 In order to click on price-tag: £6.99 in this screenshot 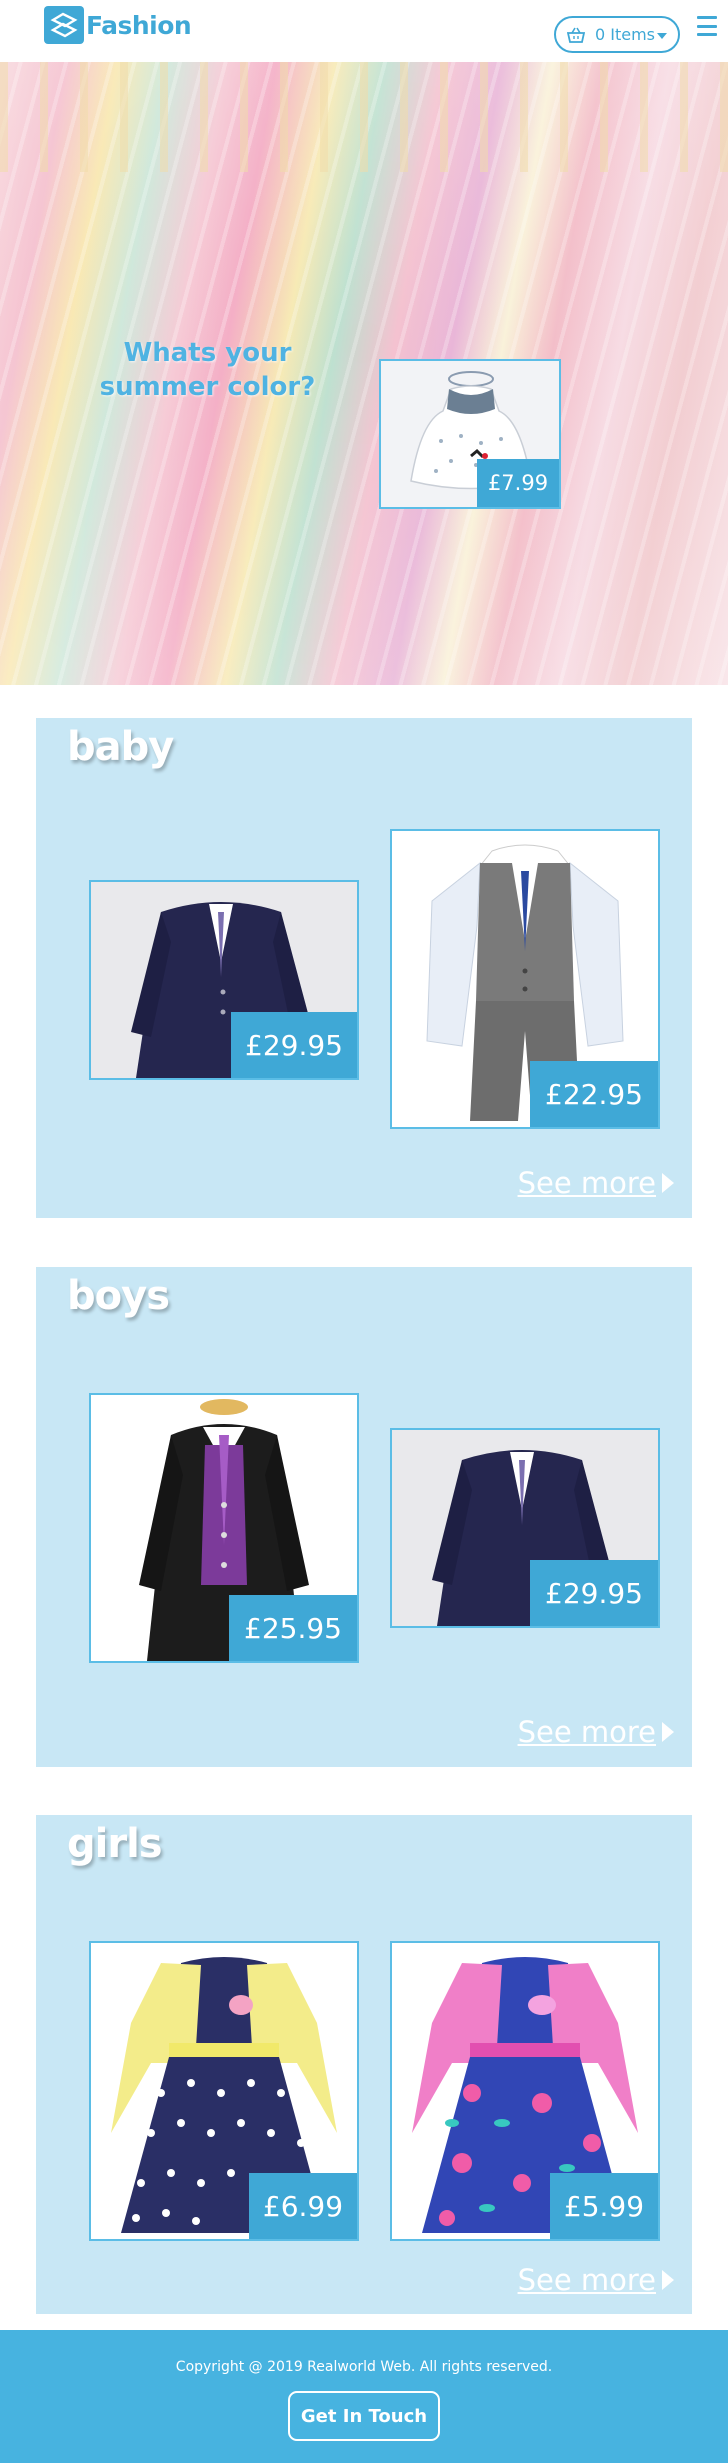, I will do `click(303, 2206)`.